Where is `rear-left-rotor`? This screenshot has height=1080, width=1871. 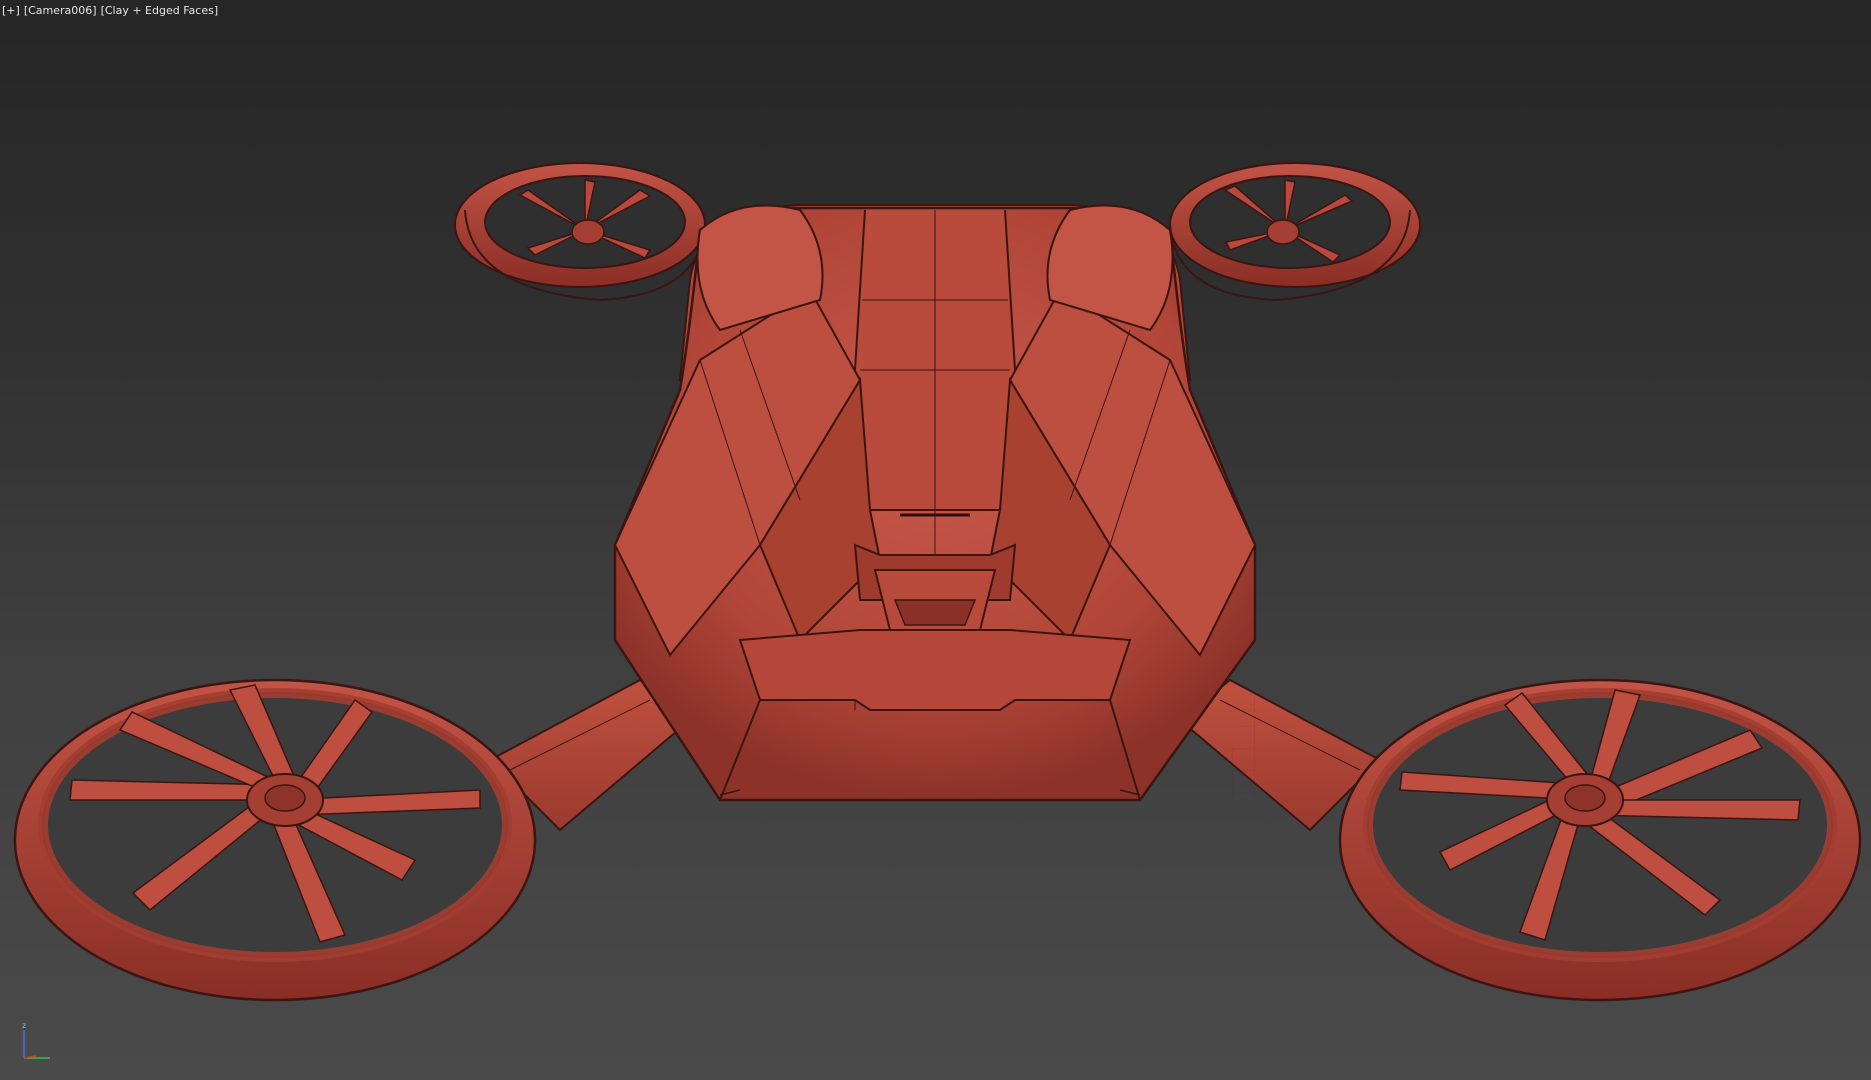
rear-left-rotor is located at coordinates (580, 232).